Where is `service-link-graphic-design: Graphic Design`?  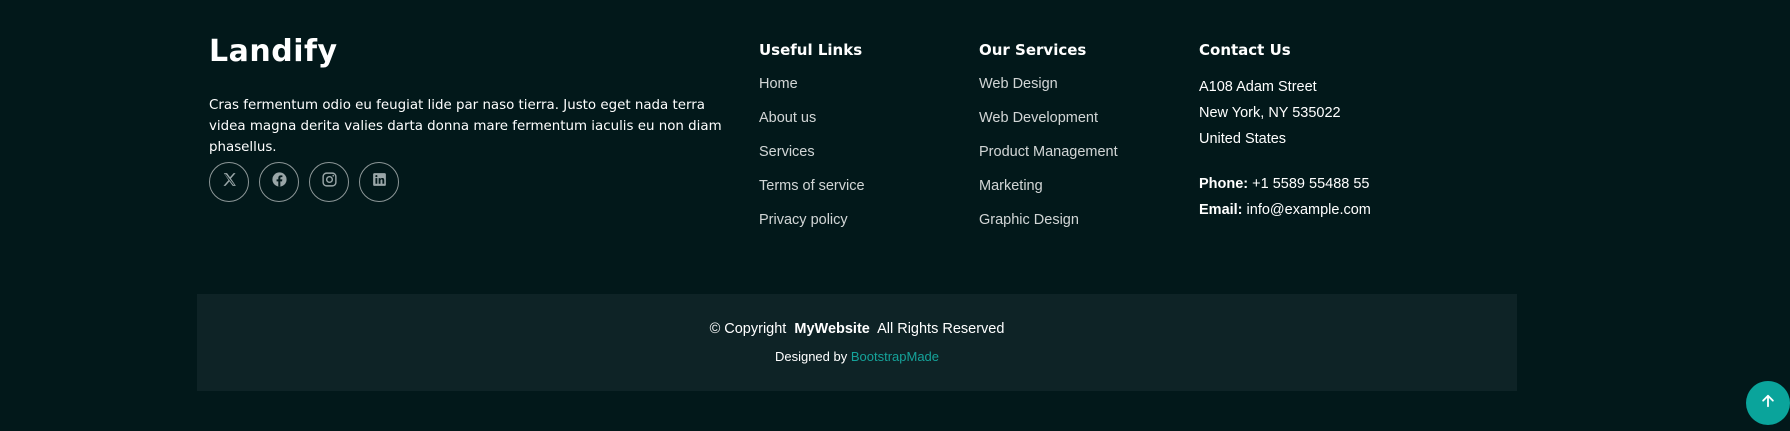
service-link-graphic-design: Graphic Design is located at coordinates (1029, 220).